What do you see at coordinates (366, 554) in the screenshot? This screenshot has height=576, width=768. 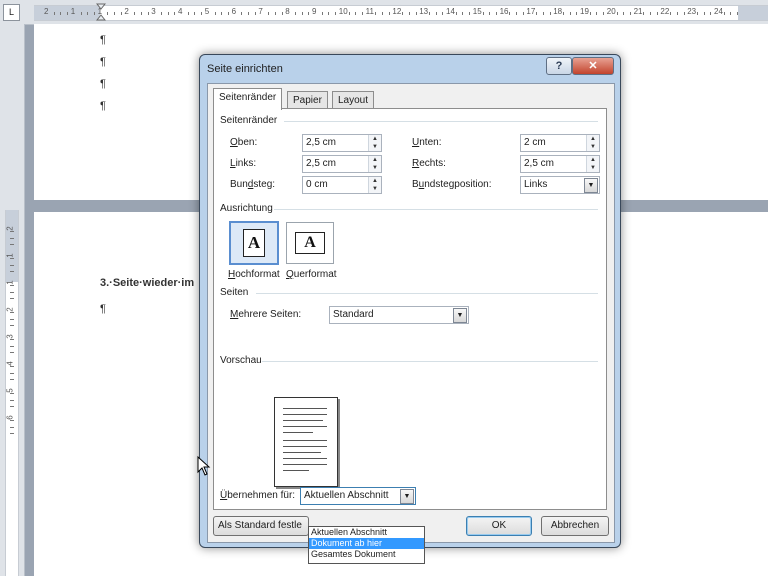 I see `dropdown-option: Gesamtes Dokument` at bounding box center [366, 554].